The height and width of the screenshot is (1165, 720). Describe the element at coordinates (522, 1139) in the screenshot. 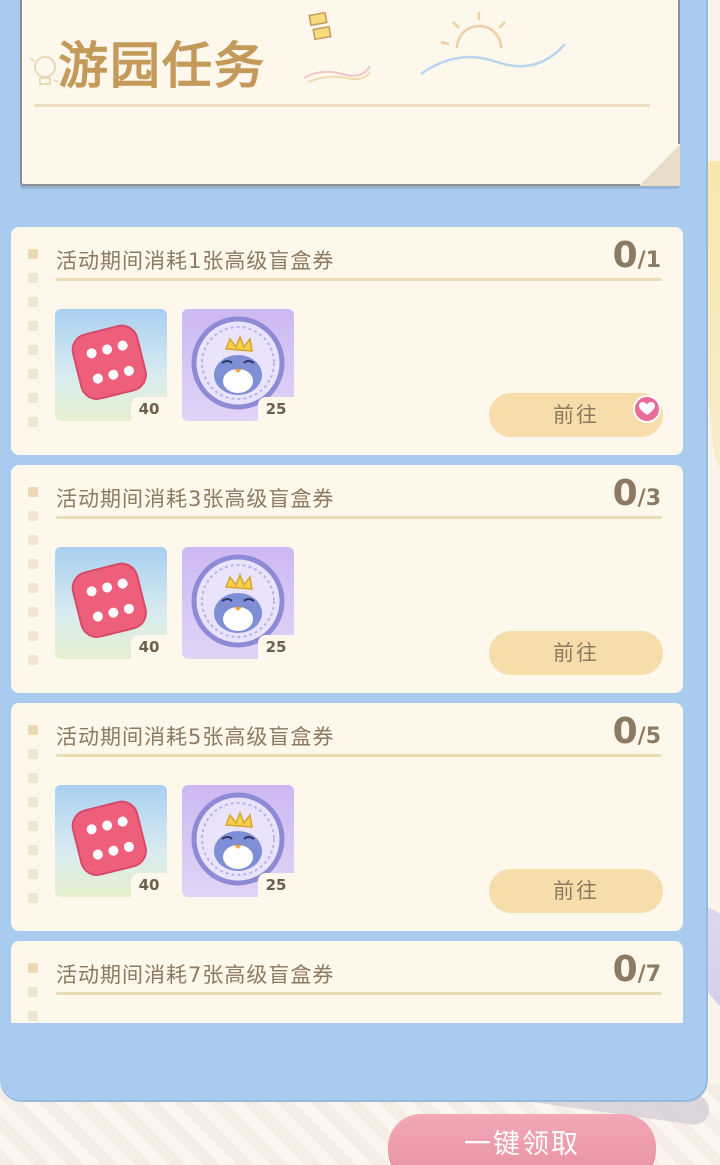

I see `claim-all-button: 一键领取` at that location.